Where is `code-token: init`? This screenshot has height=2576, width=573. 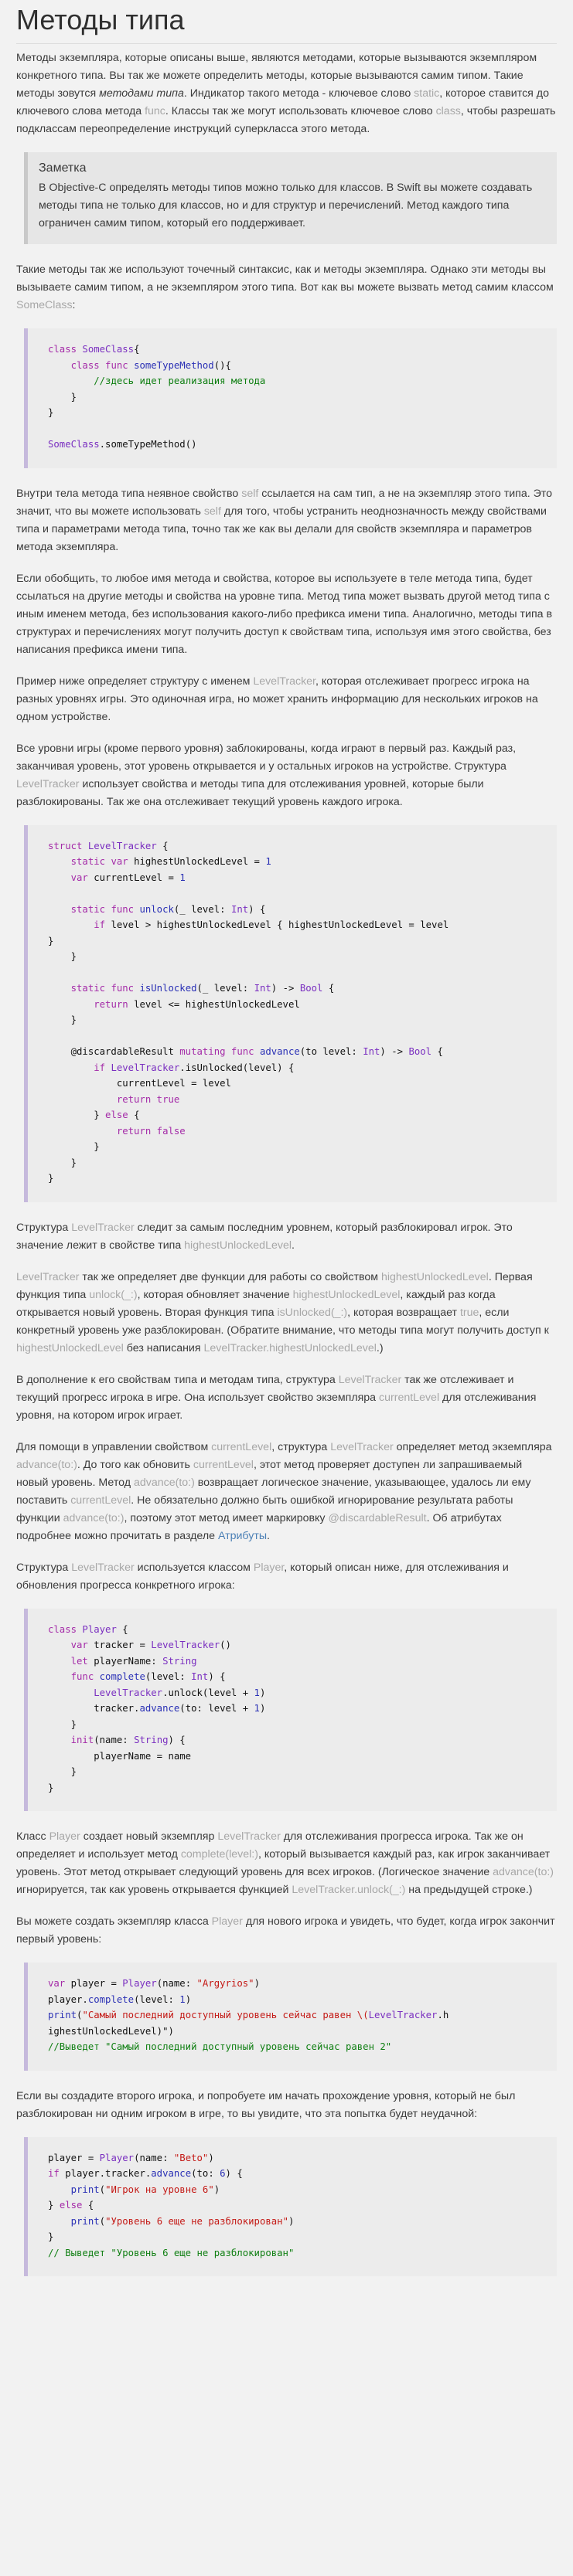 code-token: init is located at coordinates (82, 1740).